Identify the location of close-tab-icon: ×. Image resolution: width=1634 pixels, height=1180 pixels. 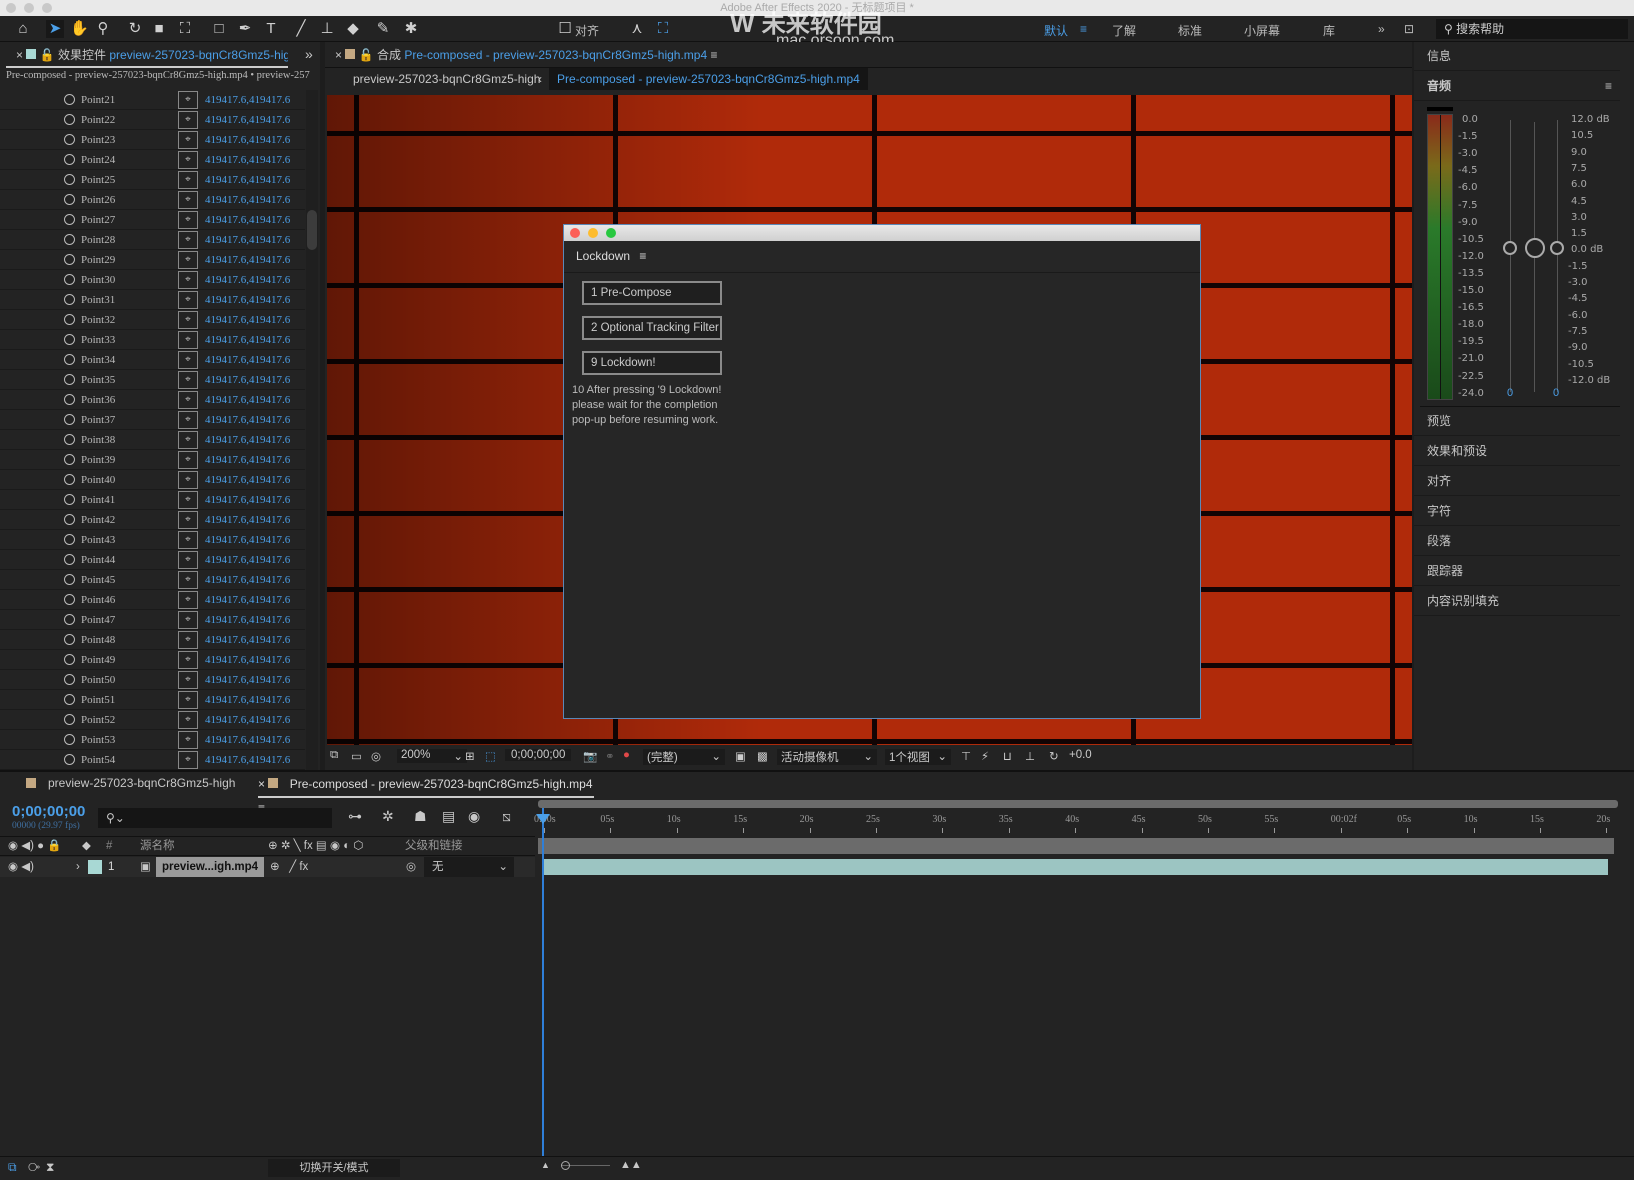
(21, 55).